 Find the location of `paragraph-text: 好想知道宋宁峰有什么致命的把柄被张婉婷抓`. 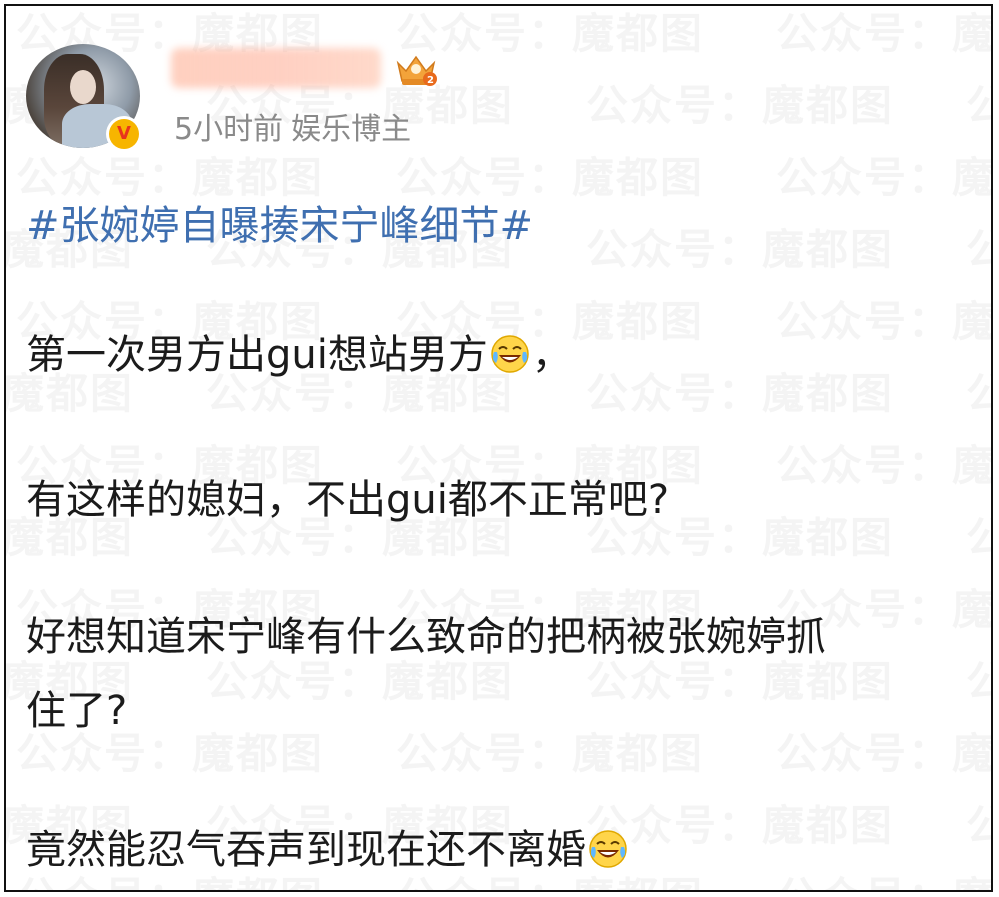

paragraph-text: 好想知道宋宁峰有什么致命的把柄被张婉婷抓 is located at coordinates (426, 637).